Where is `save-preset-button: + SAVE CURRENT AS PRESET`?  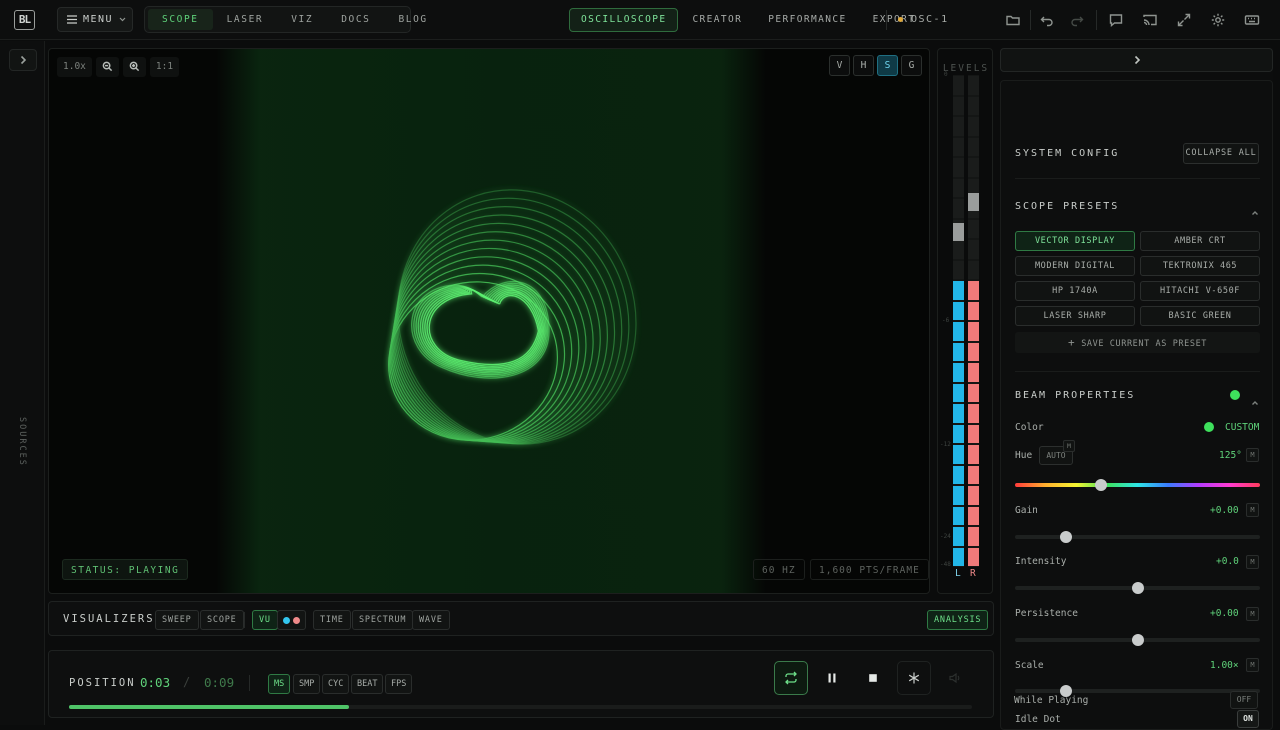
save-preset-button: + SAVE CURRENT AS PRESET is located at coordinates (1137, 342).